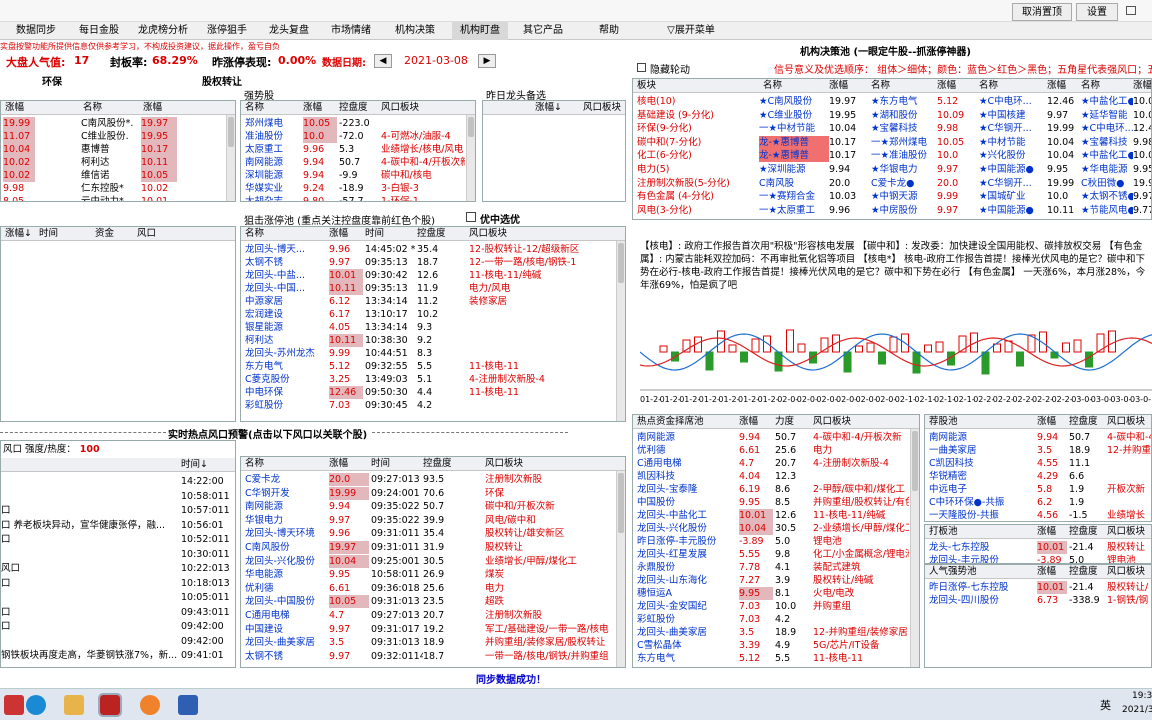  I want to click on table-row: 中源家居 6.12 13:34:14 11.2 装修家居, so click(428, 301).